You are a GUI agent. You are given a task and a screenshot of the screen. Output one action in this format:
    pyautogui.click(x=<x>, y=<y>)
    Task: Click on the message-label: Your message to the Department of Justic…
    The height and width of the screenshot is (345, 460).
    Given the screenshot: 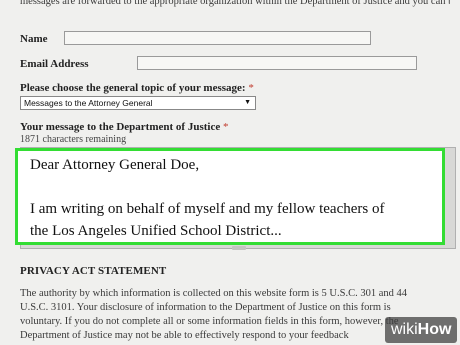 What is the action you would take?
    pyautogui.click(x=124, y=127)
    